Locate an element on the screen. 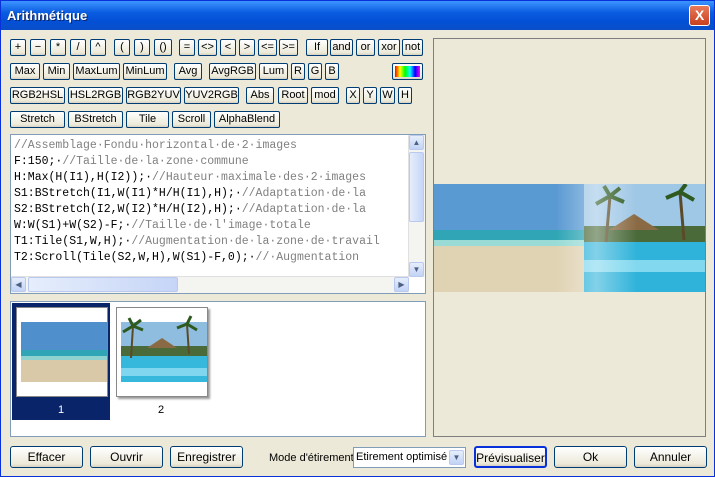 The height and width of the screenshot is (477, 715). root-button: Root is located at coordinates (293, 95).